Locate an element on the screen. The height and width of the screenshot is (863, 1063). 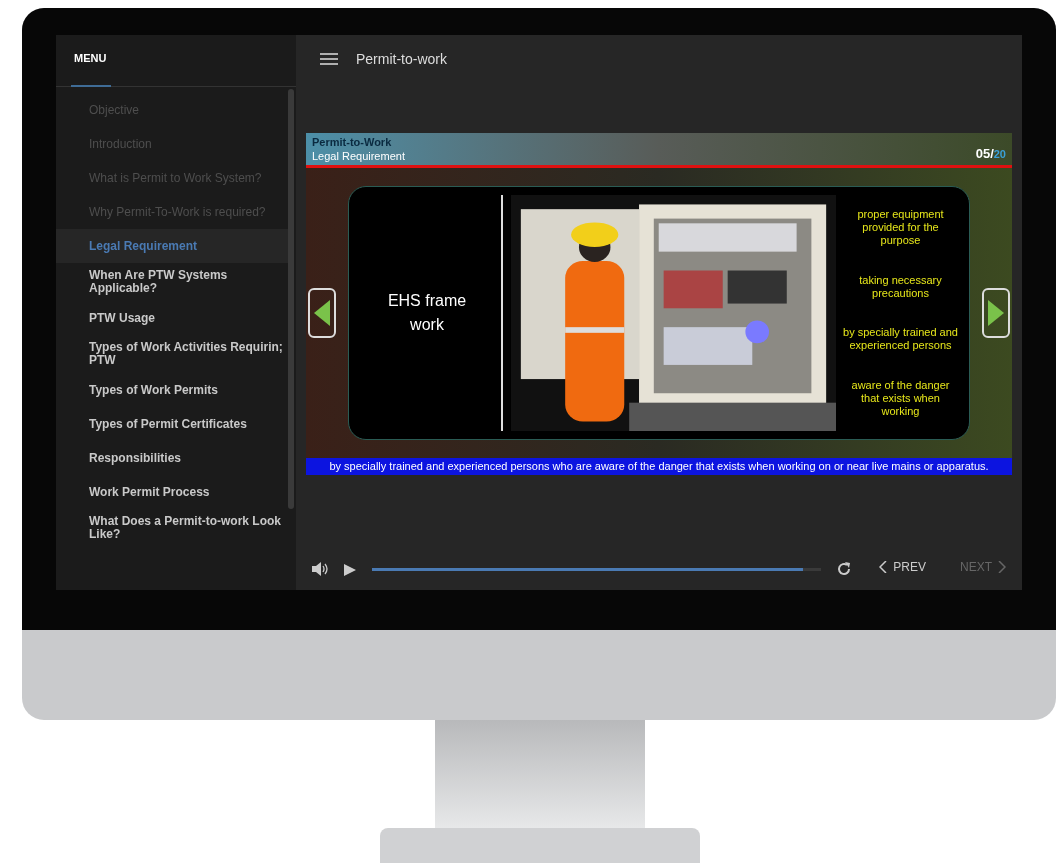
key-point: by specially trained and experienced persons is located at coordinates (900, 339).